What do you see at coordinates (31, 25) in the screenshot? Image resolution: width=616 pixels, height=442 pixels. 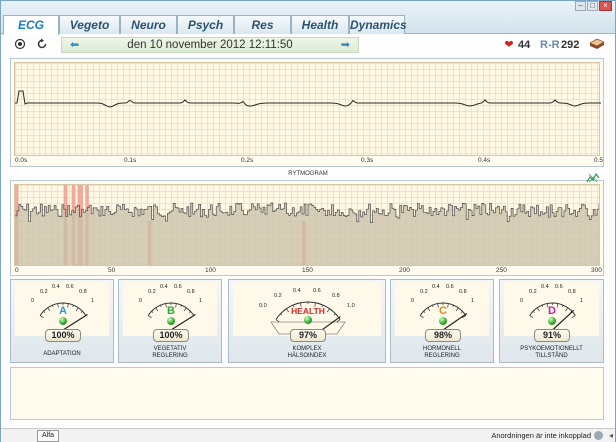 I see `tab-ecg: ECG` at bounding box center [31, 25].